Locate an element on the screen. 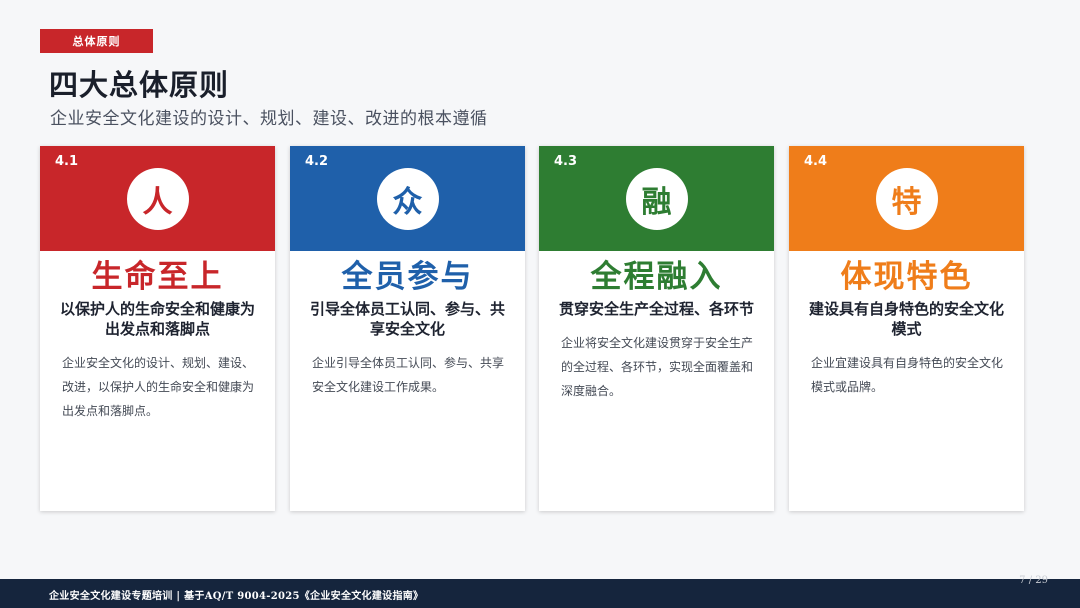 The height and width of the screenshot is (608, 1080). card-glyph-circle: 人 is located at coordinates (157, 199).